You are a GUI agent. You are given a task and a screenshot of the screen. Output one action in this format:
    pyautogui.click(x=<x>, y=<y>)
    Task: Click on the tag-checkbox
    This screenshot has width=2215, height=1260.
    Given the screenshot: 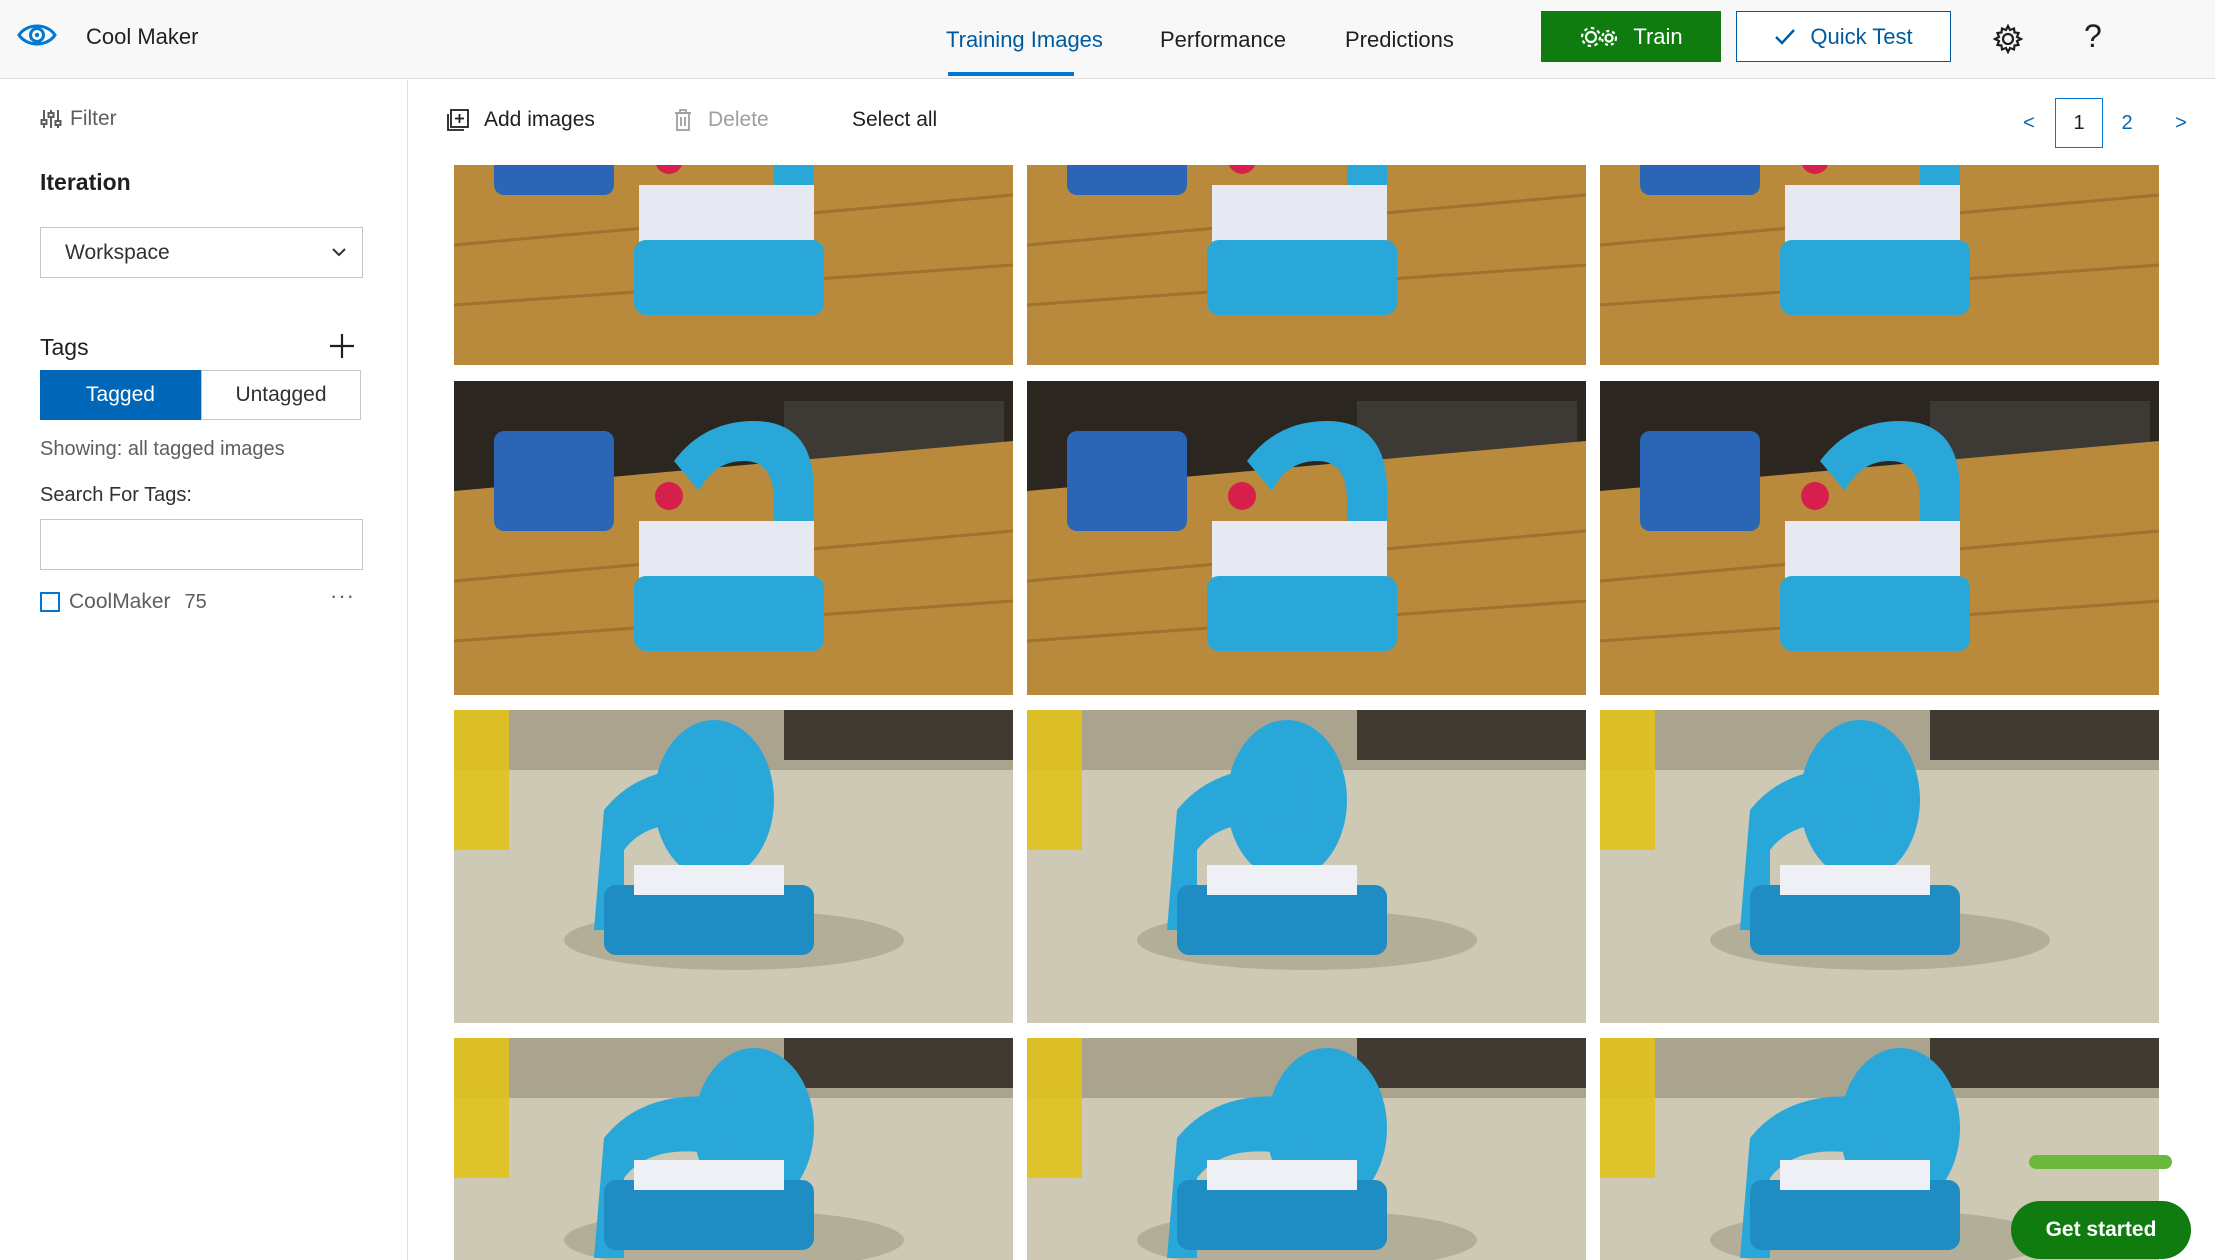 What is the action you would take?
    pyautogui.click(x=50, y=602)
    